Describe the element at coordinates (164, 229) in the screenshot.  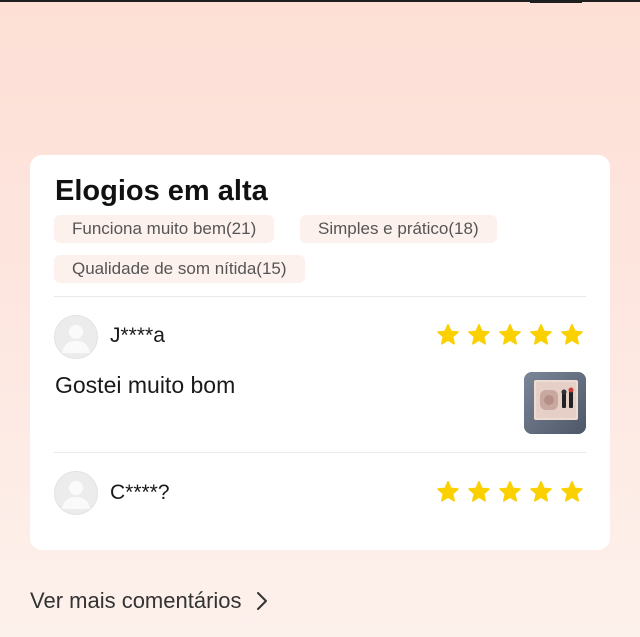
I see `tag-works-very-well: Funciona muito bem(21)` at that location.